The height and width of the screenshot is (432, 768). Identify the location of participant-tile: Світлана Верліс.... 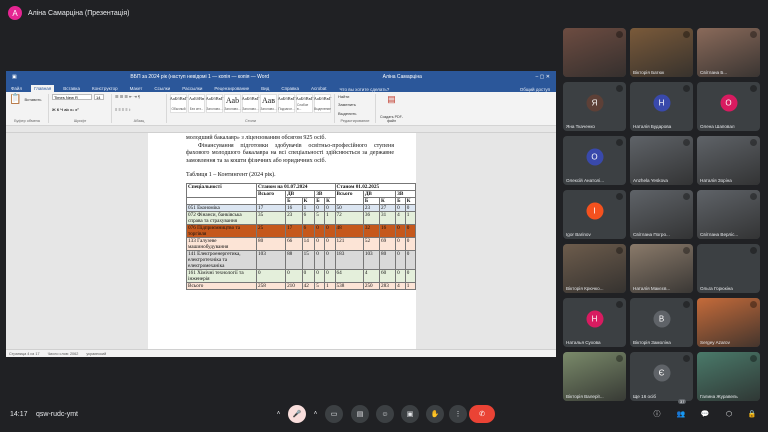
(728, 214).